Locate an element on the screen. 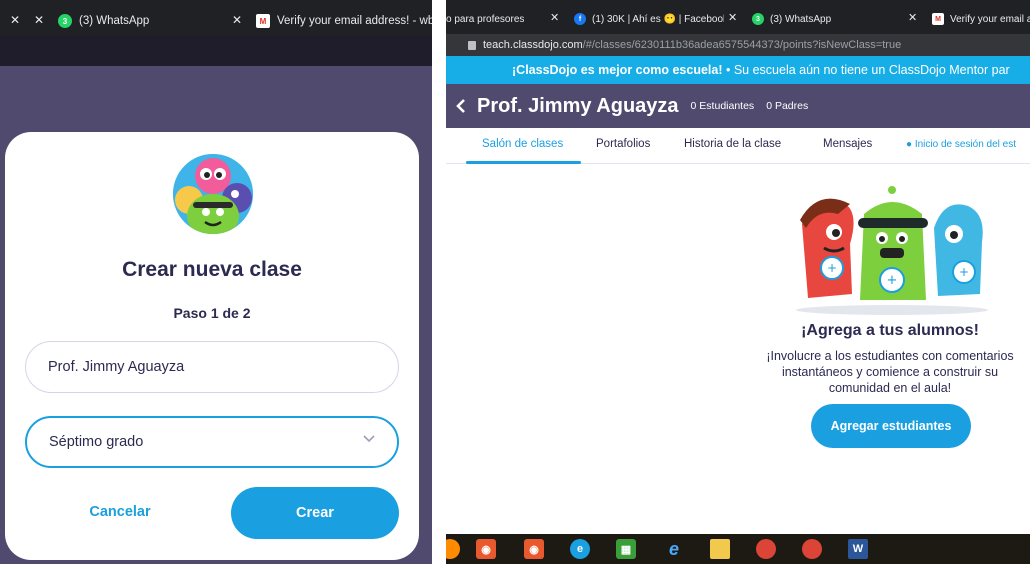 This screenshot has height=564, width=1030. class-name-value: Prof. Jimmy Aguayza is located at coordinates (116, 367).